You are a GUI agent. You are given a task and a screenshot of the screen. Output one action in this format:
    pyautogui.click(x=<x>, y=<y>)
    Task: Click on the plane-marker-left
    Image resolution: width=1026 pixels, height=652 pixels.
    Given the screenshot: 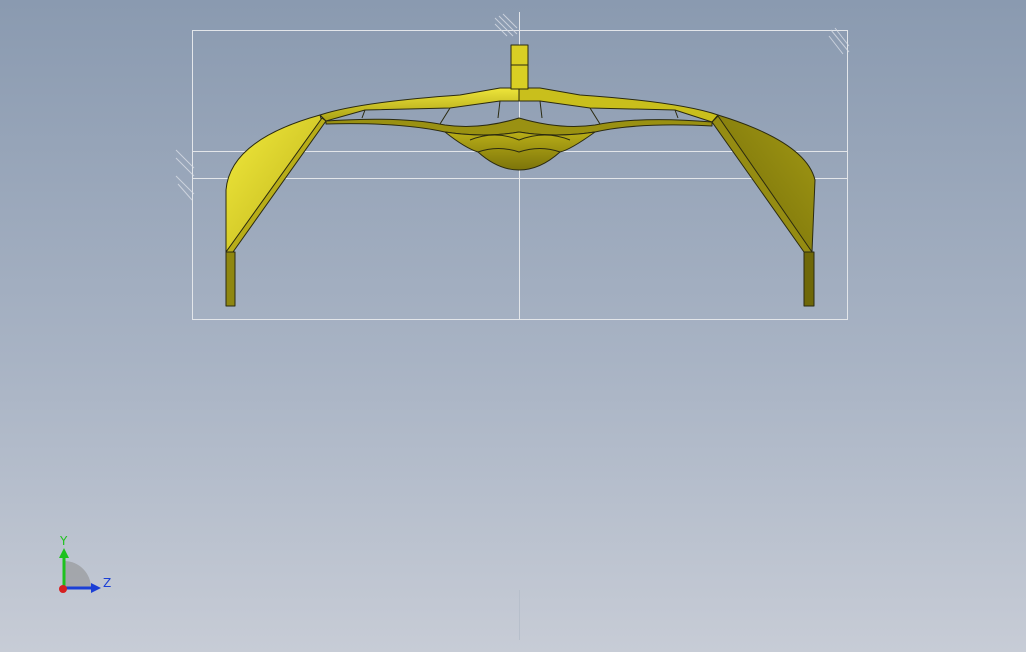 What is the action you would take?
    pyautogui.click(x=185, y=175)
    